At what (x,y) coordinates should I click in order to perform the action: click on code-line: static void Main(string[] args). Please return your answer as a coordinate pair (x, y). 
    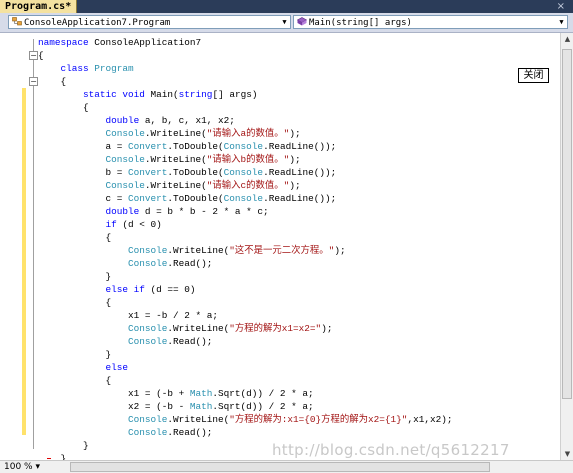
    Looking at the image, I should click on (245, 94).